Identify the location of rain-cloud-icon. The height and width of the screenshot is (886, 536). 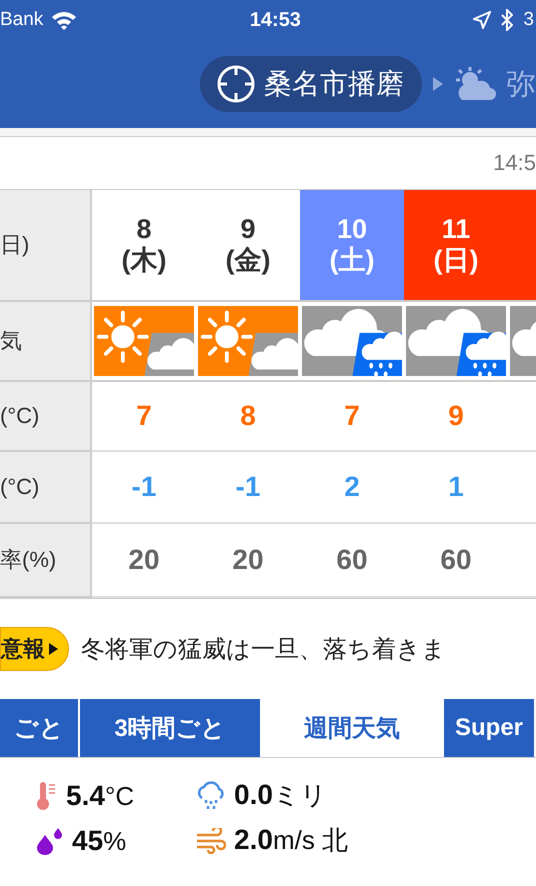
(211, 795).